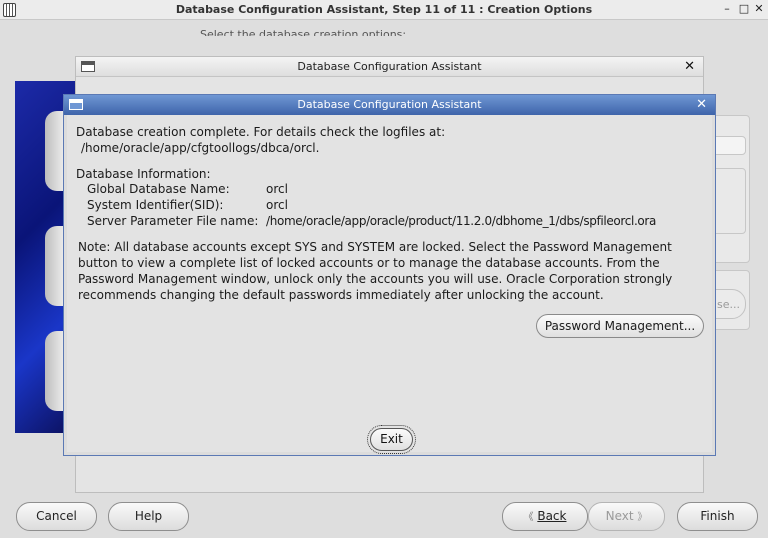 The width and height of the screenshot is (768, 538). Describe the element at coordinates (303, 32) in the screenshot. I see `step-instruction: Select the database creation options:` at that location.